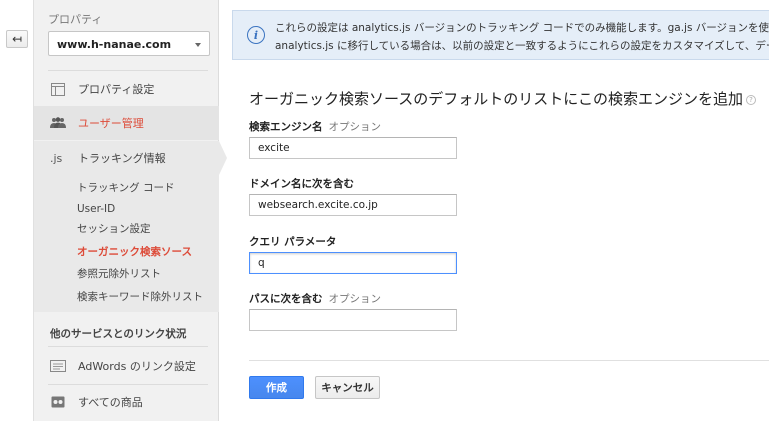  What do you see at coordinates (75, 19) in the screenshot?
I see `property-label: プロパティ` at bounding box center [75, 19].